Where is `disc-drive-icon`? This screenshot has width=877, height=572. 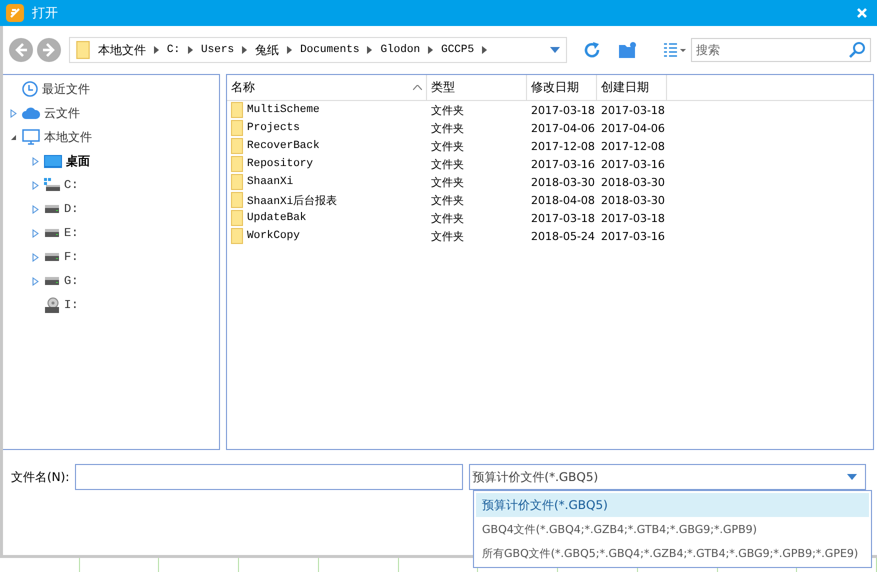
disc-drive-icon is located at coordinates (52, 305).